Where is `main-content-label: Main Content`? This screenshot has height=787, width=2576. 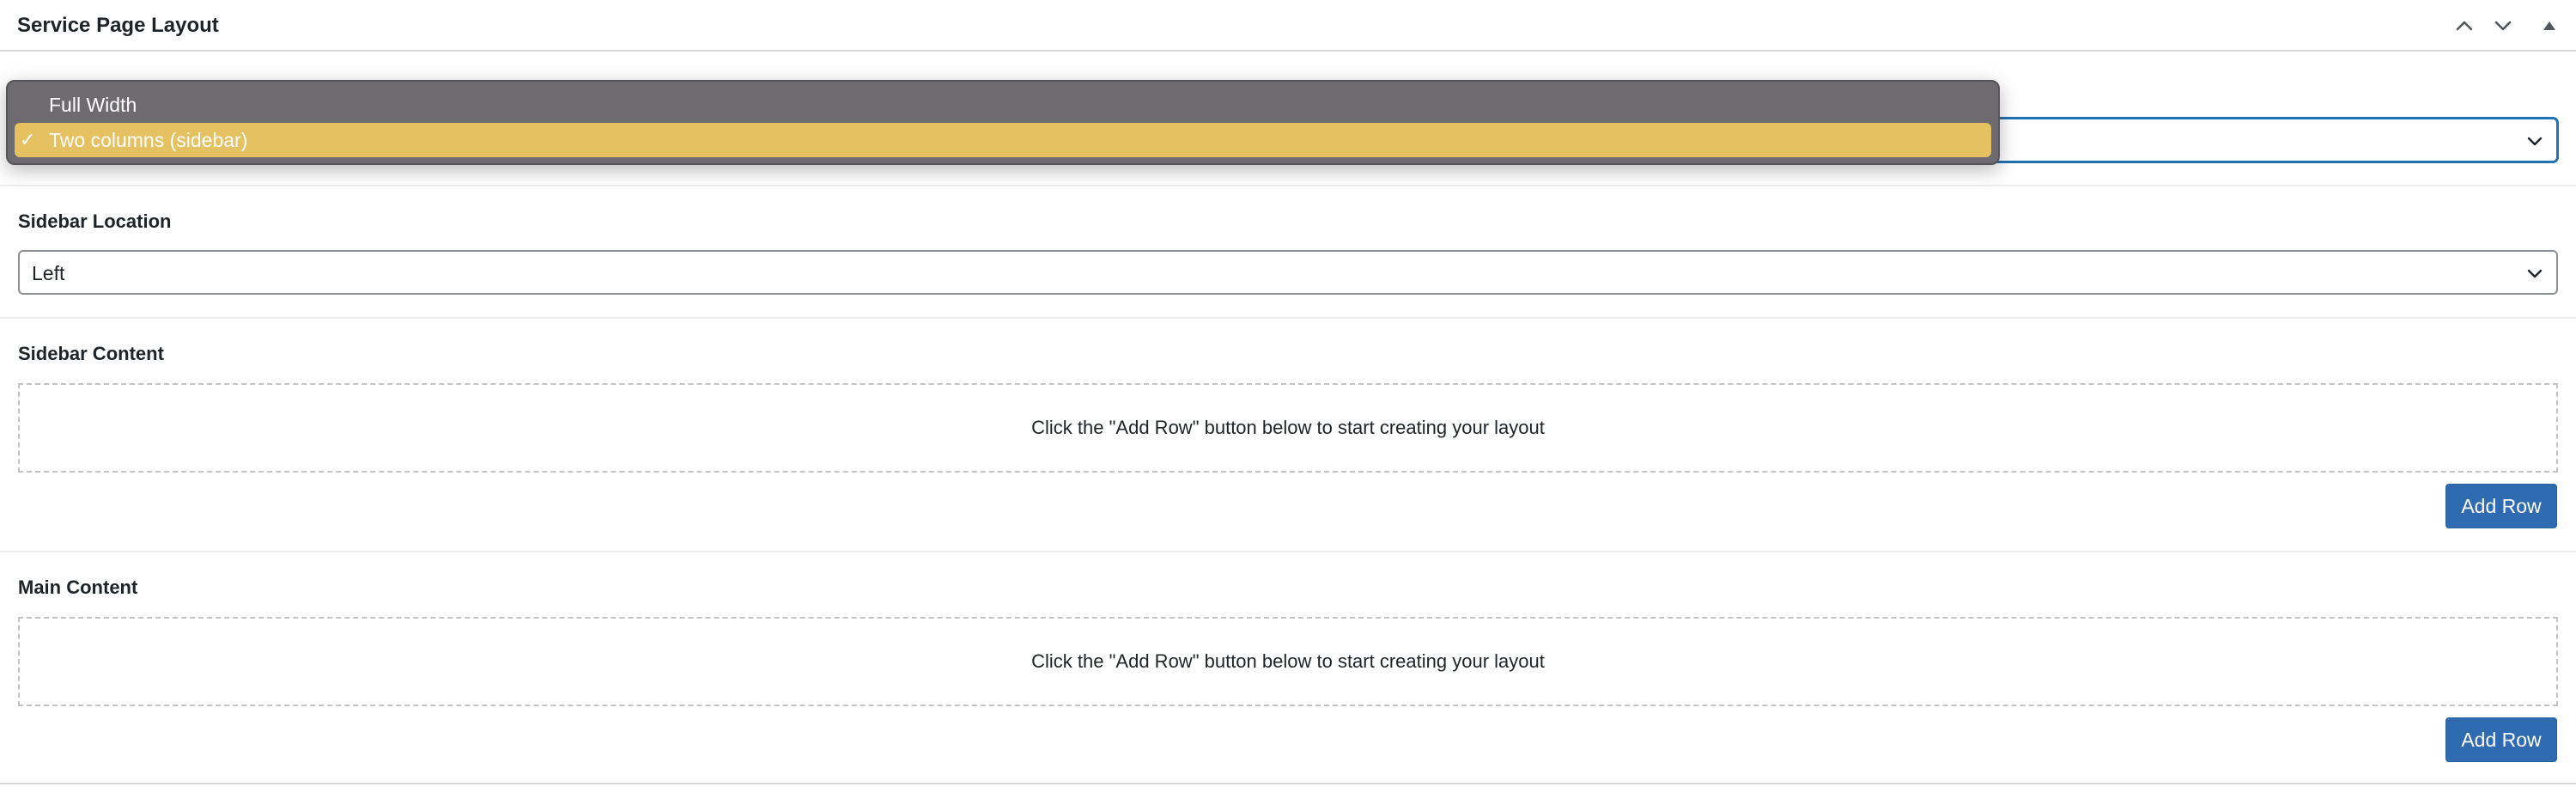
main-content-label: Main Content is located at coordinates (78, 588).